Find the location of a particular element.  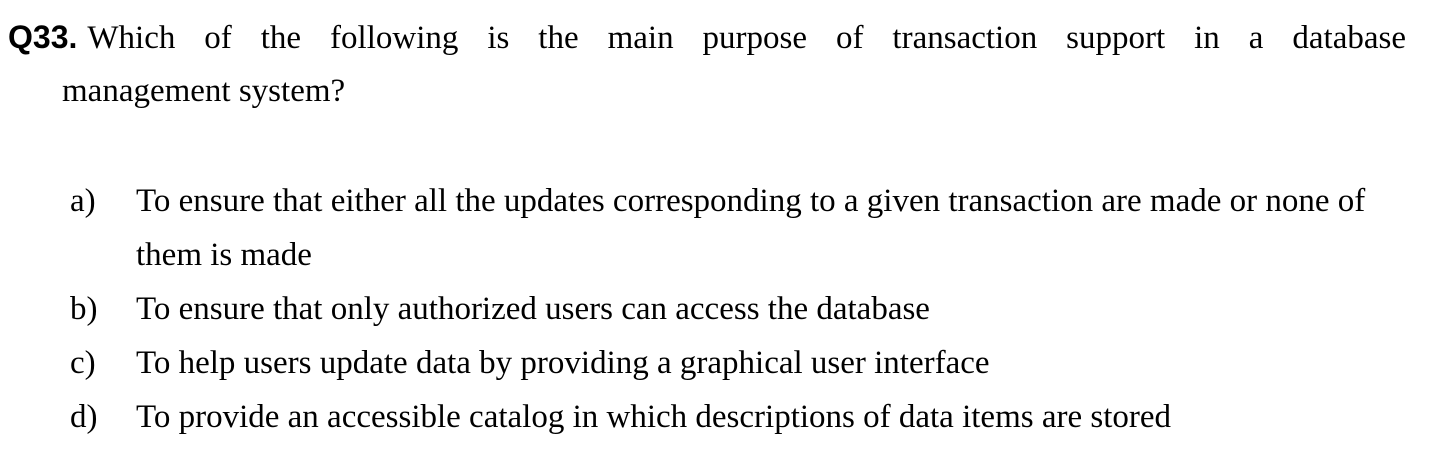

option-letter-c: c) is located at coordinates (83, 363).